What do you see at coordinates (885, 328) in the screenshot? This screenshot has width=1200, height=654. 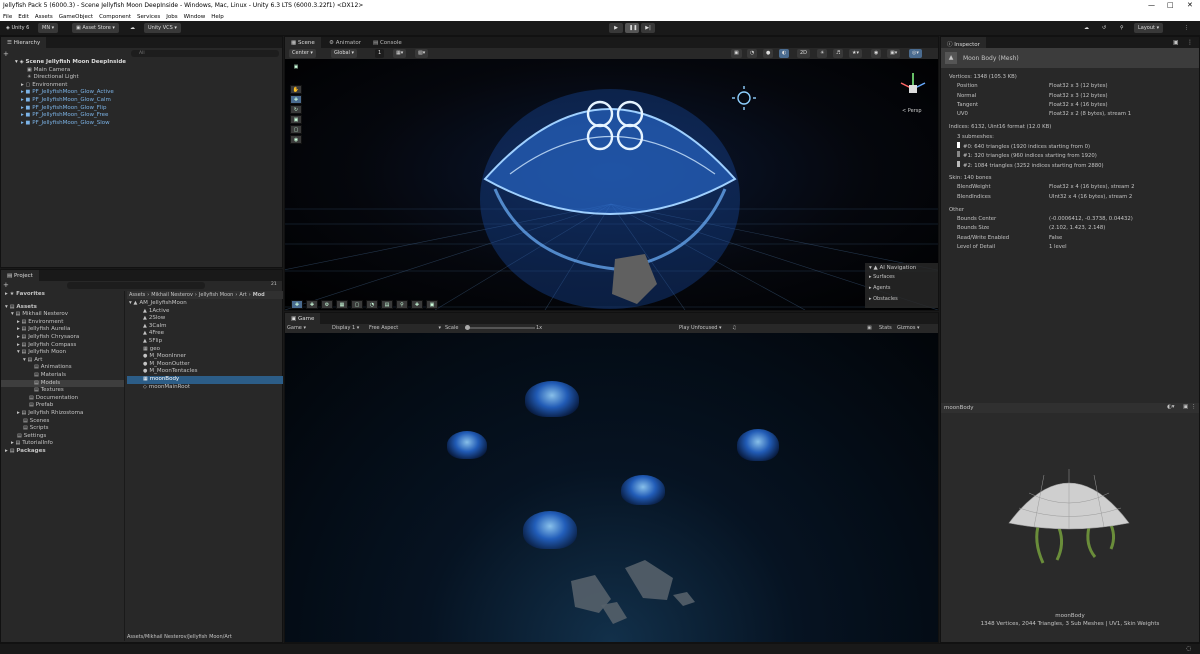 I see `stats-button: Stats` at bounding box center [885, 328].